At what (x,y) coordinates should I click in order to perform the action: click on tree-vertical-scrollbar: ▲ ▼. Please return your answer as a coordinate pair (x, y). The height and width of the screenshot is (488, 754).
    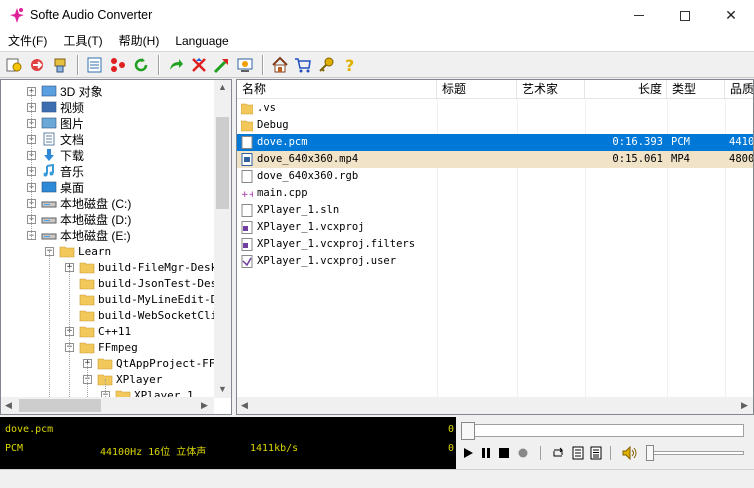
    Looking at the image, I should click on (222, 239).